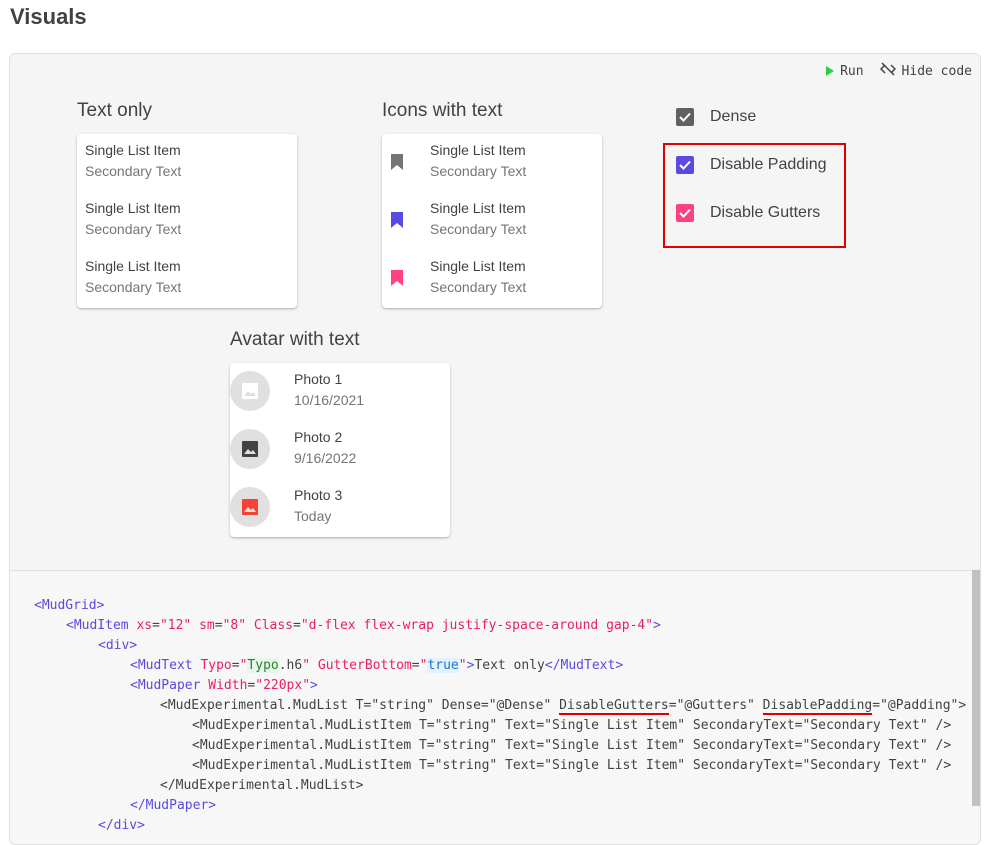 Image resolution: width=991 pixels, height=845 pixels. Describe the element at coordinates (715, 705) in the screenshot. I see `code-text: ="@Gutters"` at that location.